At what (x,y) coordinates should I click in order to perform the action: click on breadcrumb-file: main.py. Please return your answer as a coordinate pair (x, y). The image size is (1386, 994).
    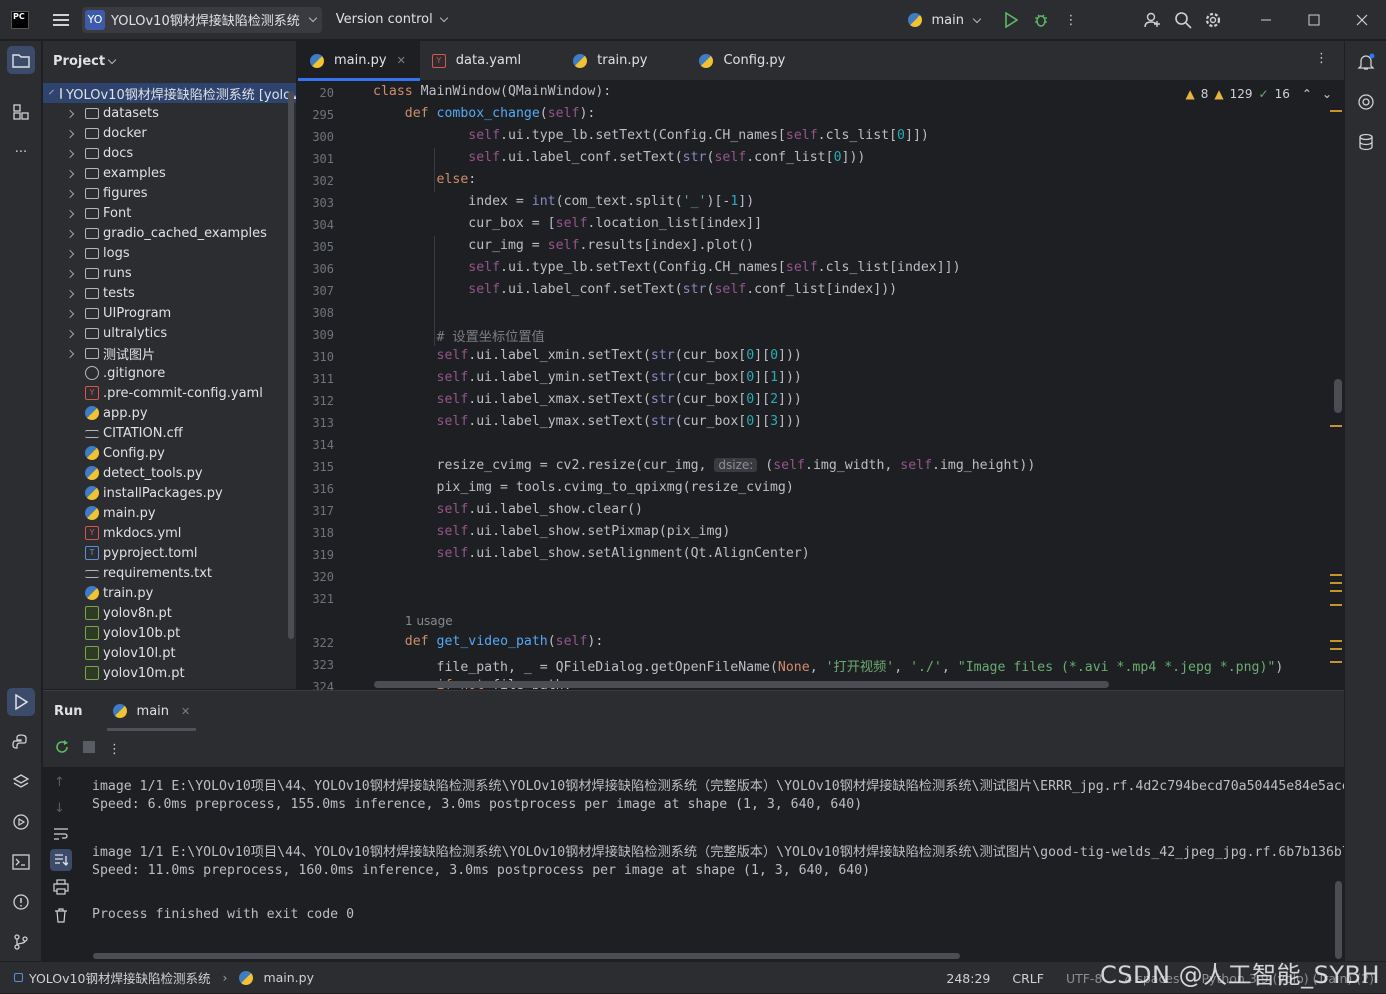
    Looking at the image, I should click on (288, 977).